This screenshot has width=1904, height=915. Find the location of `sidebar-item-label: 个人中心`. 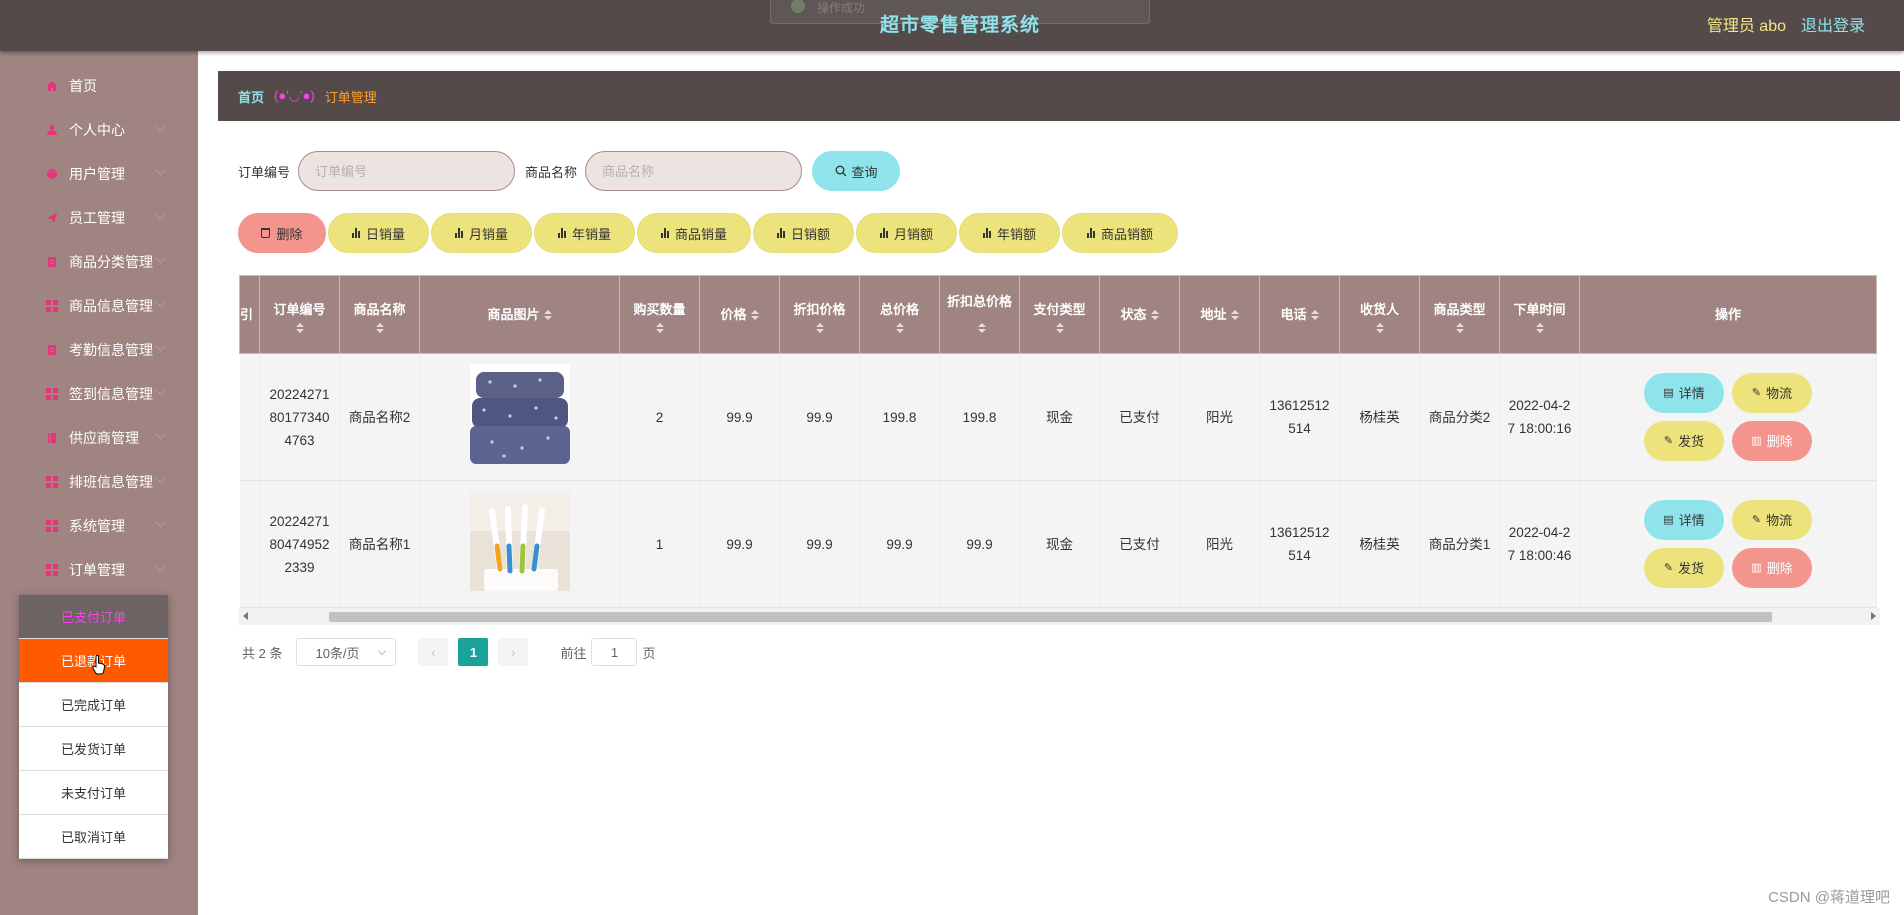

sidebar-item-label: 个人中心 is located at coordinates (97, 130).